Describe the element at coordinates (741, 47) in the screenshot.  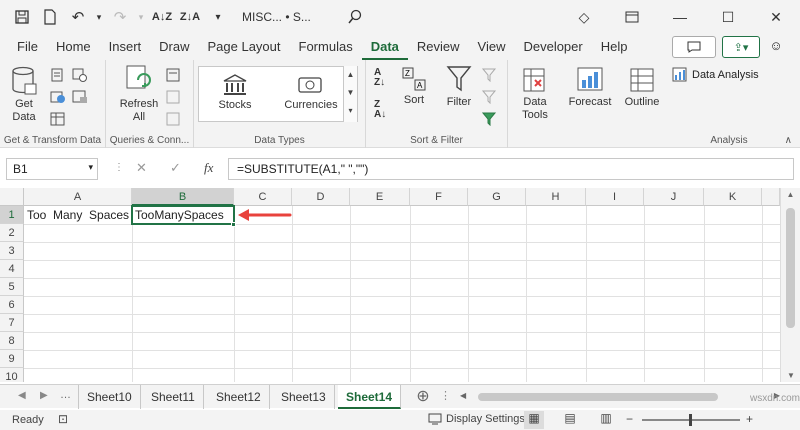
I see `share-button: ⇪▾` at that location.